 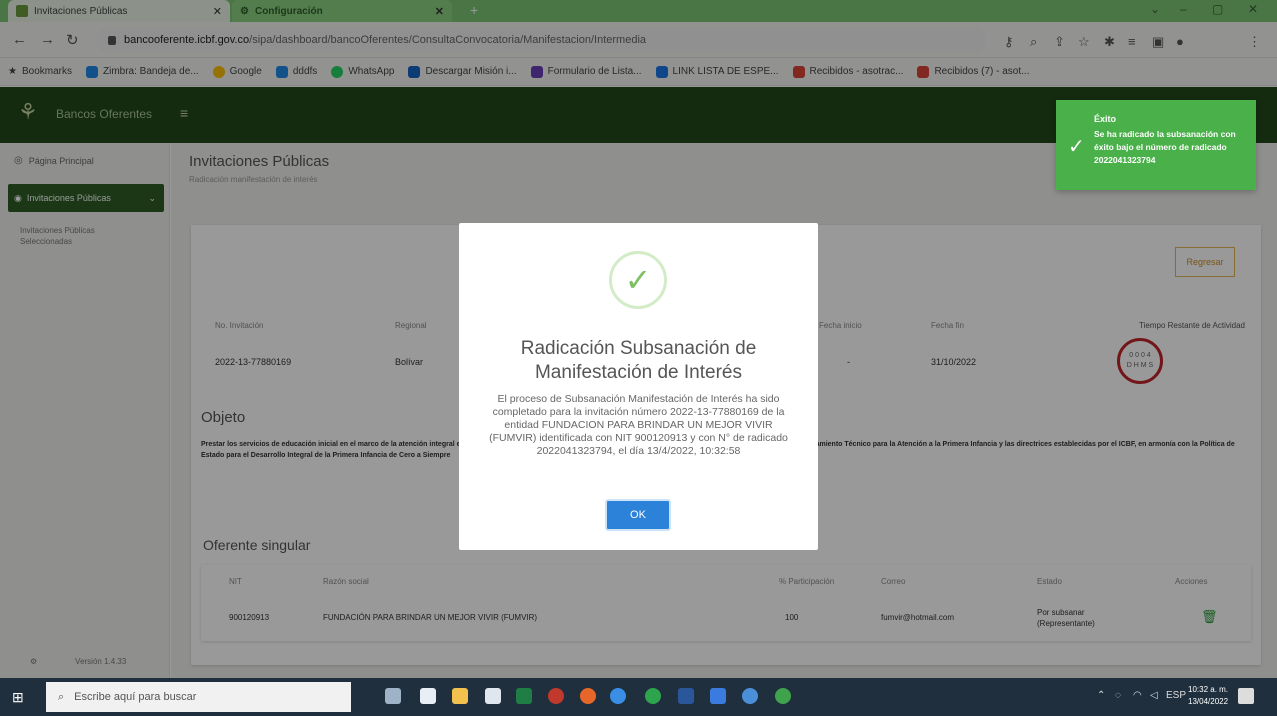 What do you see at coordinates (718, 696) in the screenshot?
I see `shield-icon` at bounding box center [718, 696].